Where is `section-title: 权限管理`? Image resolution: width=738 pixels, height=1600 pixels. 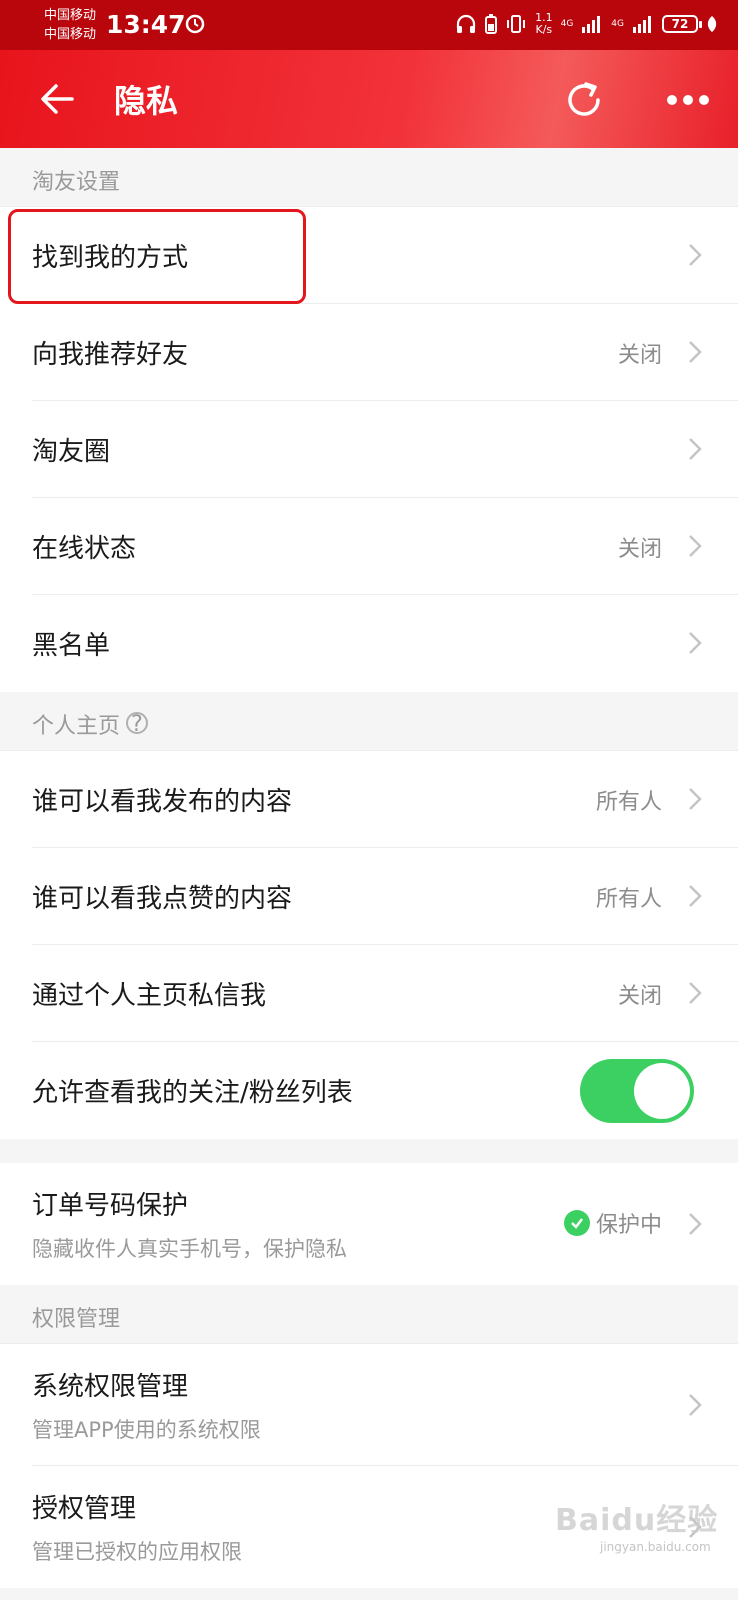
section-title: 权限管理 is located at coordinates (76, 1319).